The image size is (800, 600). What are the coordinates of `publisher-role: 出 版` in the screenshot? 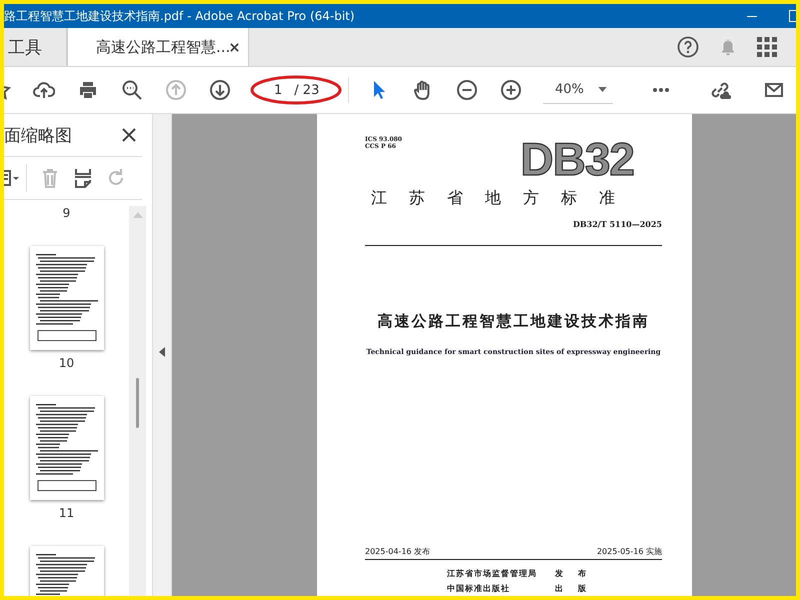 It's located at (573, 589).